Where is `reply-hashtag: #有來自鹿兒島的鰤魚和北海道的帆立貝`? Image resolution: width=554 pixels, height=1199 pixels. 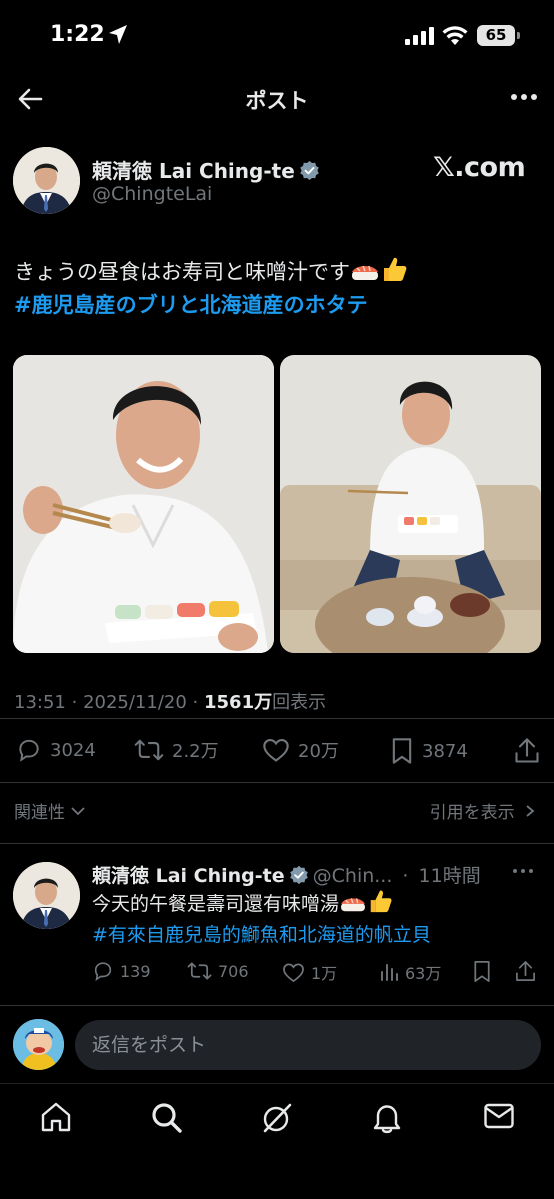 reply-hashtag: #有來自鹿兒島的鰤魚和北海道的帆立貝 is located at coordinates (261, 935).